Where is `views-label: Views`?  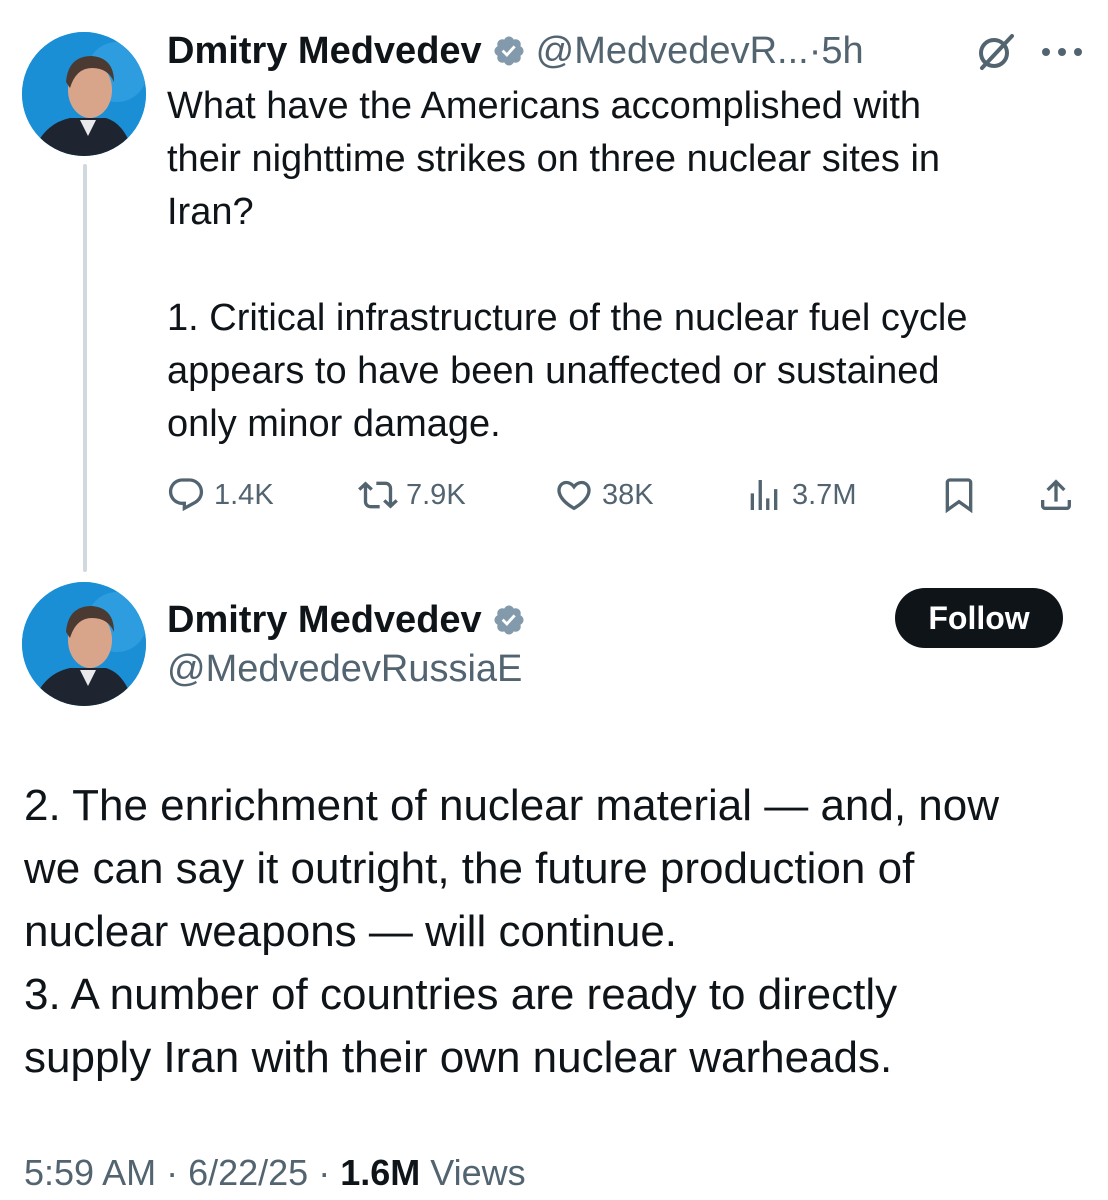 views-label: Views is located at coordinates (473, 1172).